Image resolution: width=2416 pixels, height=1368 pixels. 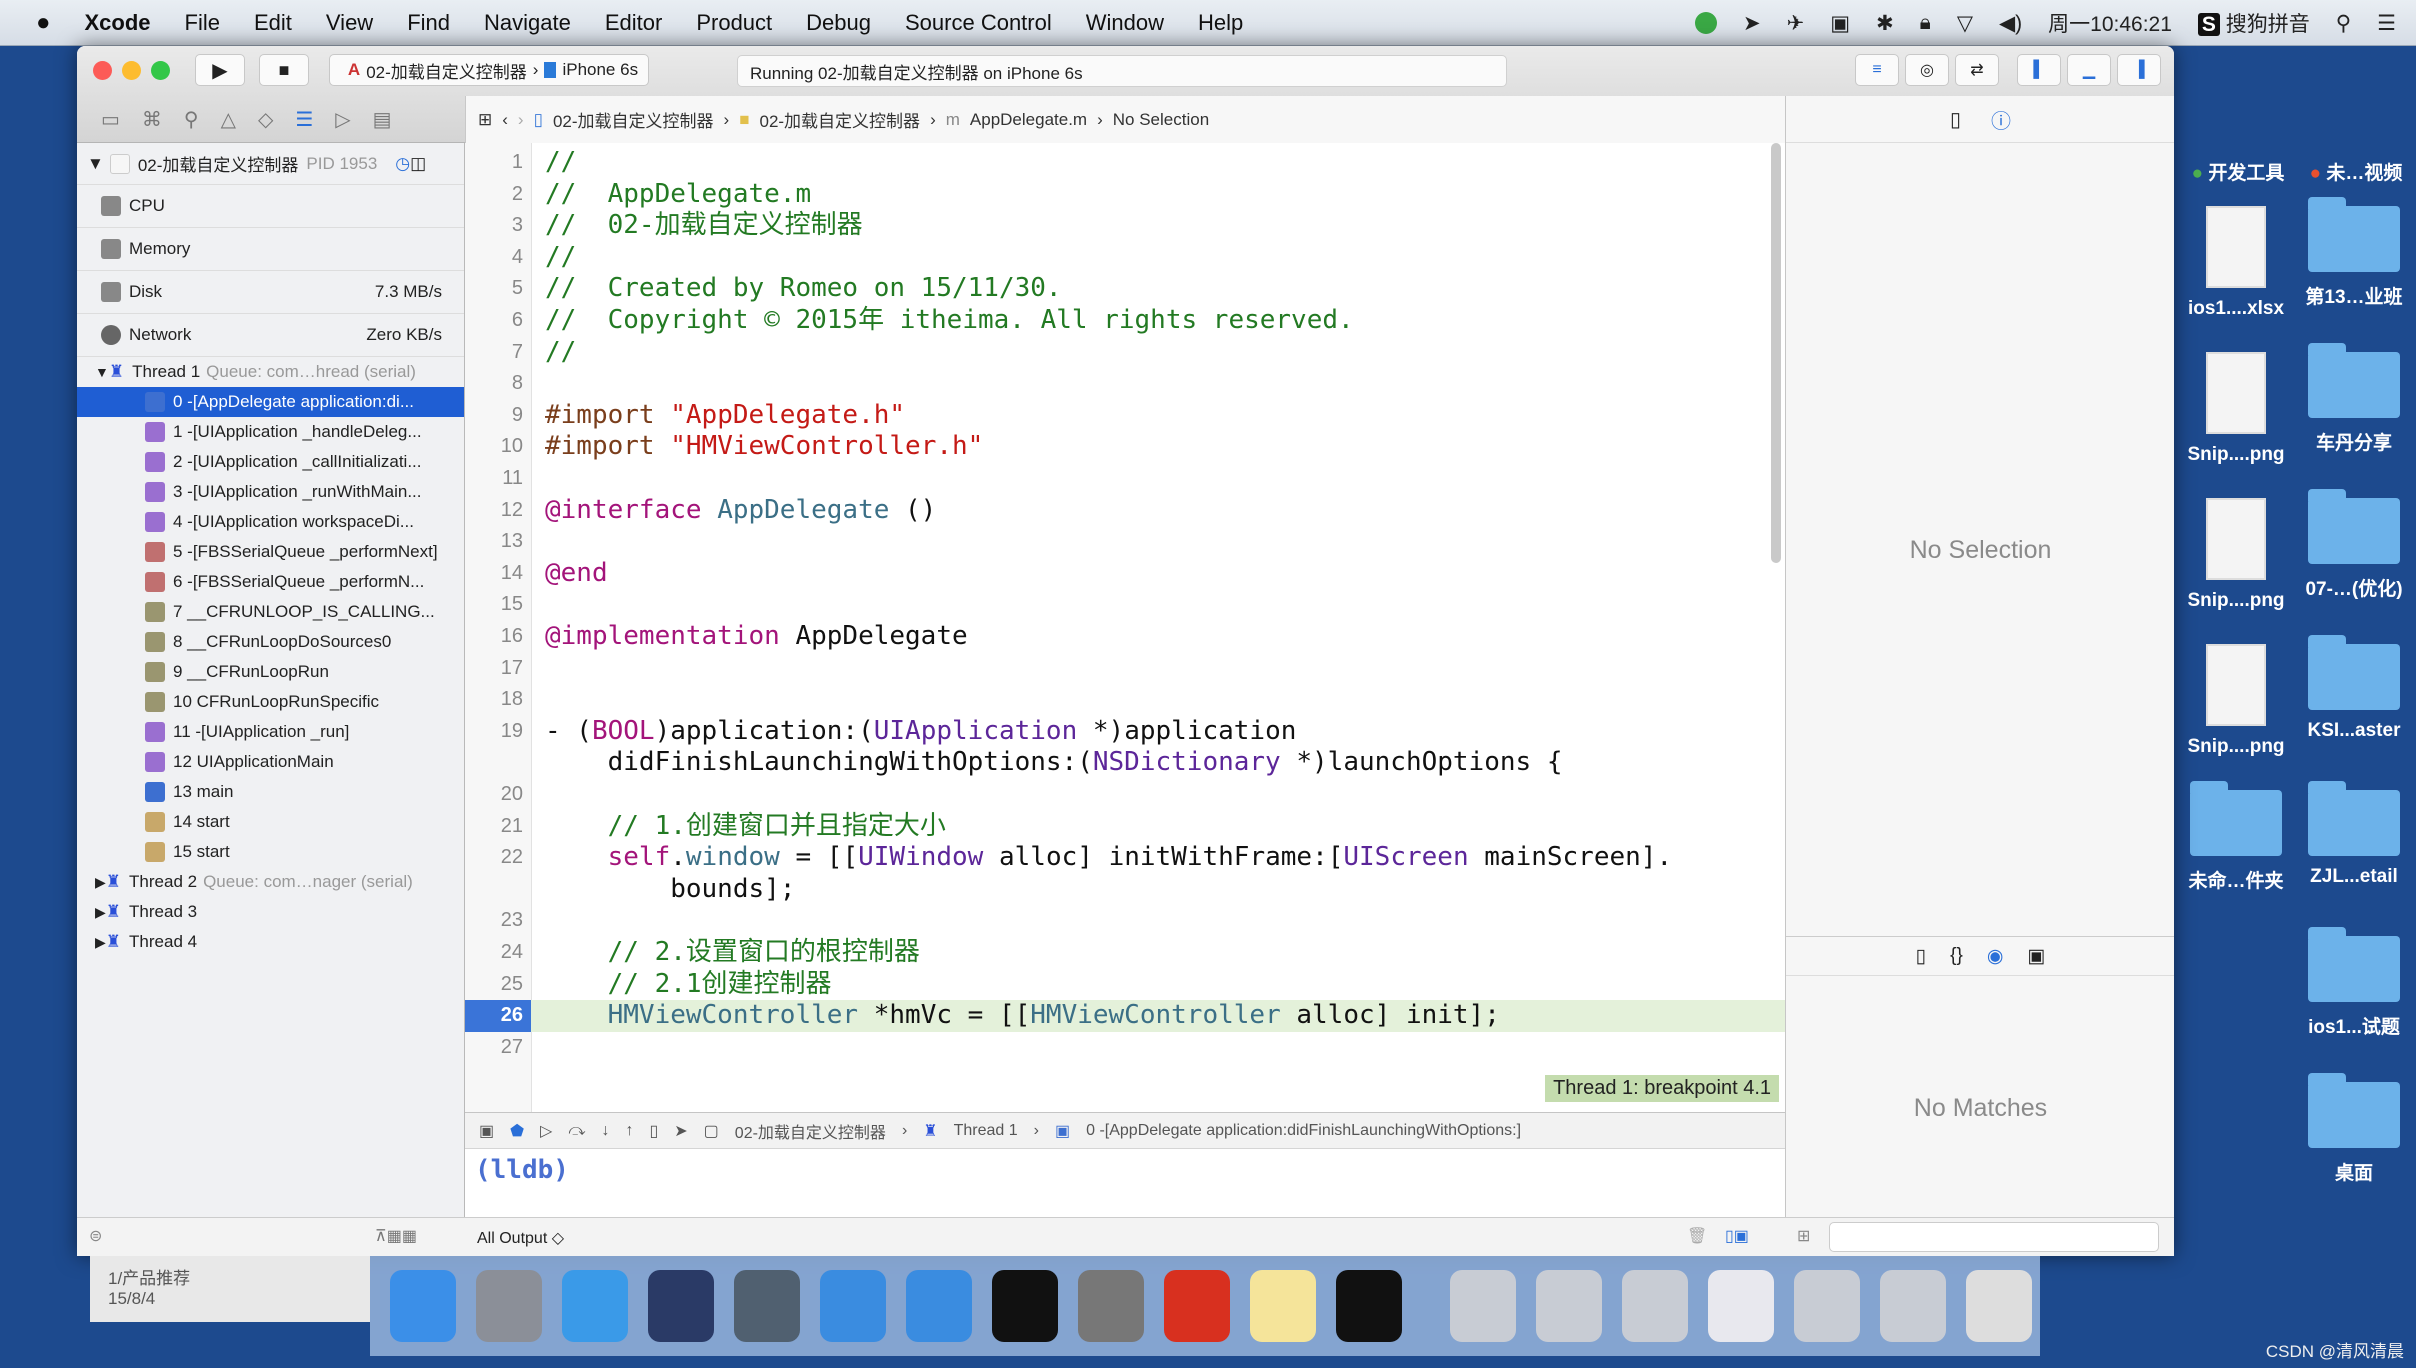 I want to click on dock-screen-3-icon, so click(x=1655, y=1306).